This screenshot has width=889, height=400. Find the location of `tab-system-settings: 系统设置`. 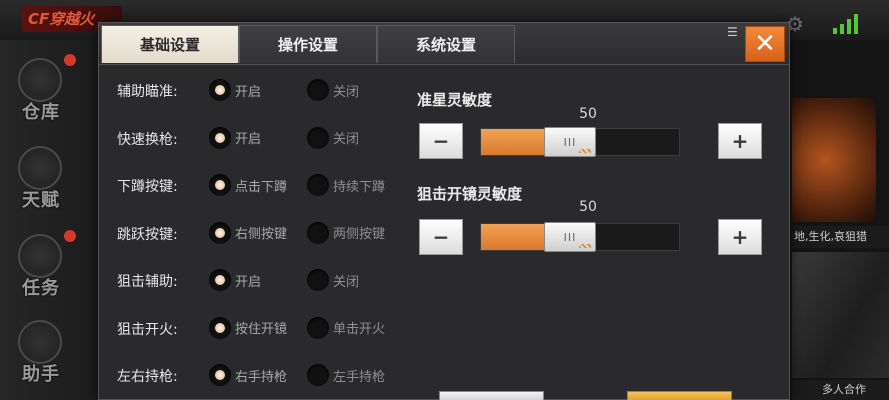

tab-system-settings: 系统设置 is located at coordinates (446, 44).